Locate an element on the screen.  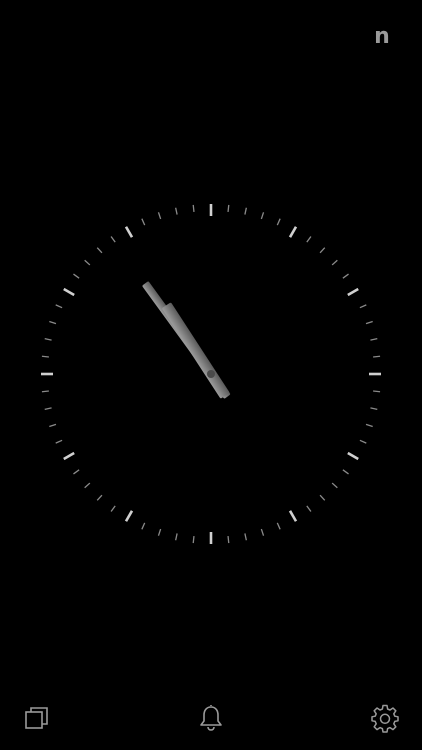
alarm-button is located at coordinates (211, 718).